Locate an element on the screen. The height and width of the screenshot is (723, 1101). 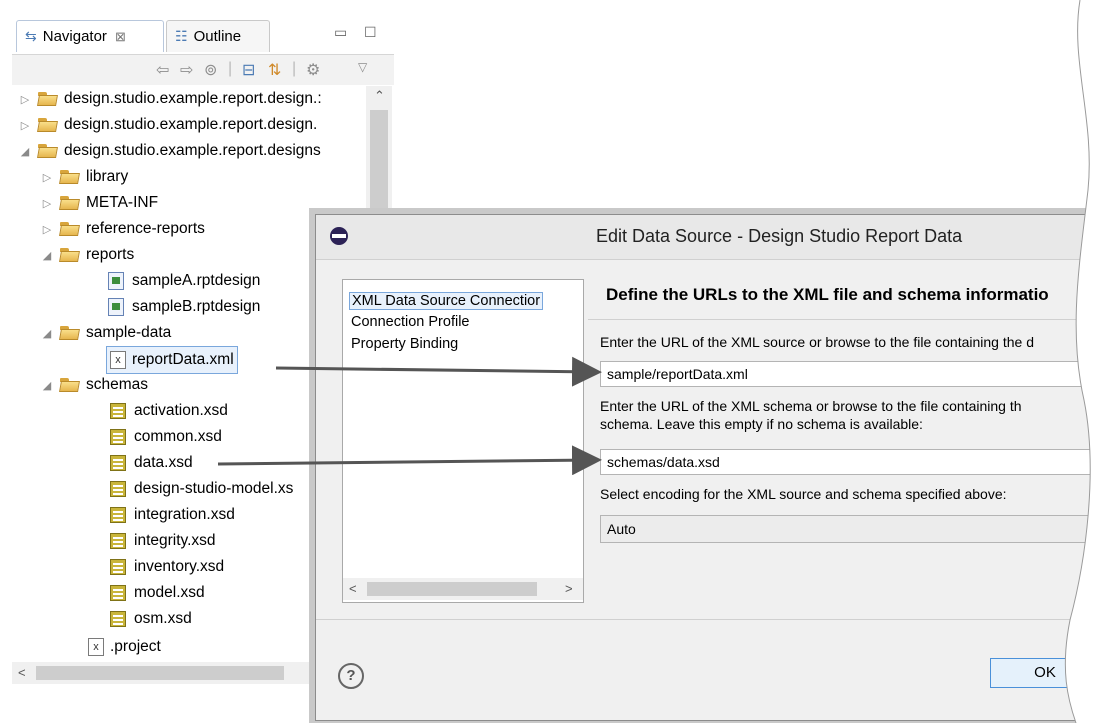
tree-item: ▷ META-INF is located at coordinates (99, 203).